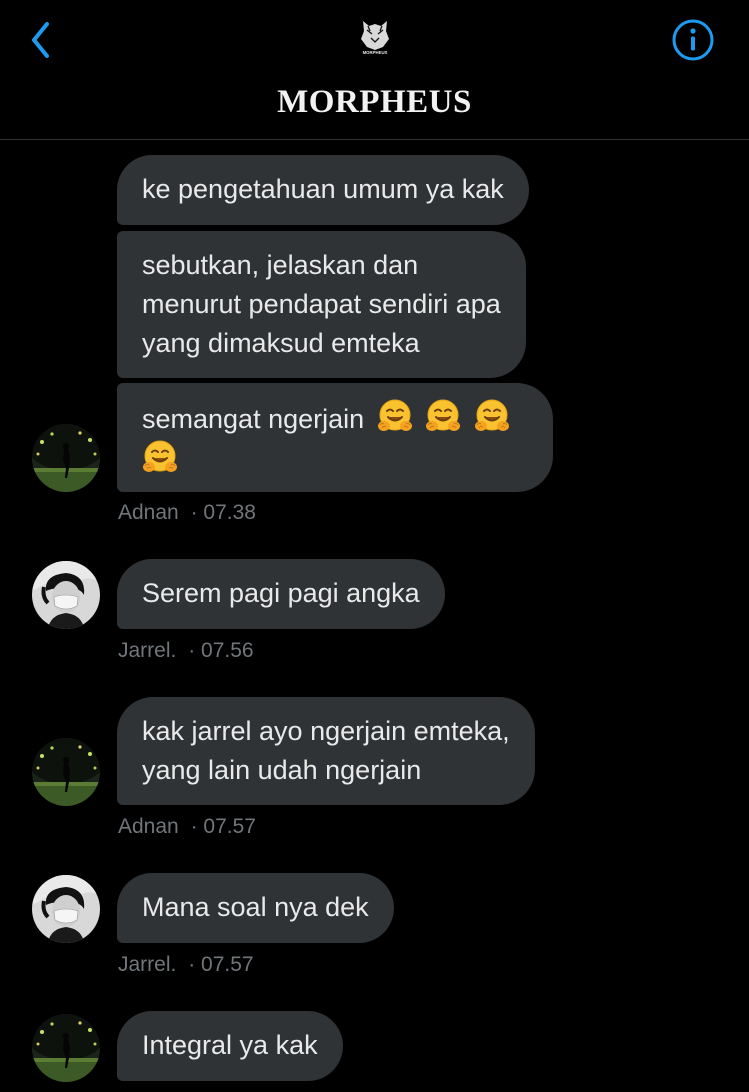 This screenshot has height=1092, width=749. What do you see at coordinates (187, 513) in the screenshot?
I see `message-meta: Adnan · 07.38` at bounding box center [187, 513].